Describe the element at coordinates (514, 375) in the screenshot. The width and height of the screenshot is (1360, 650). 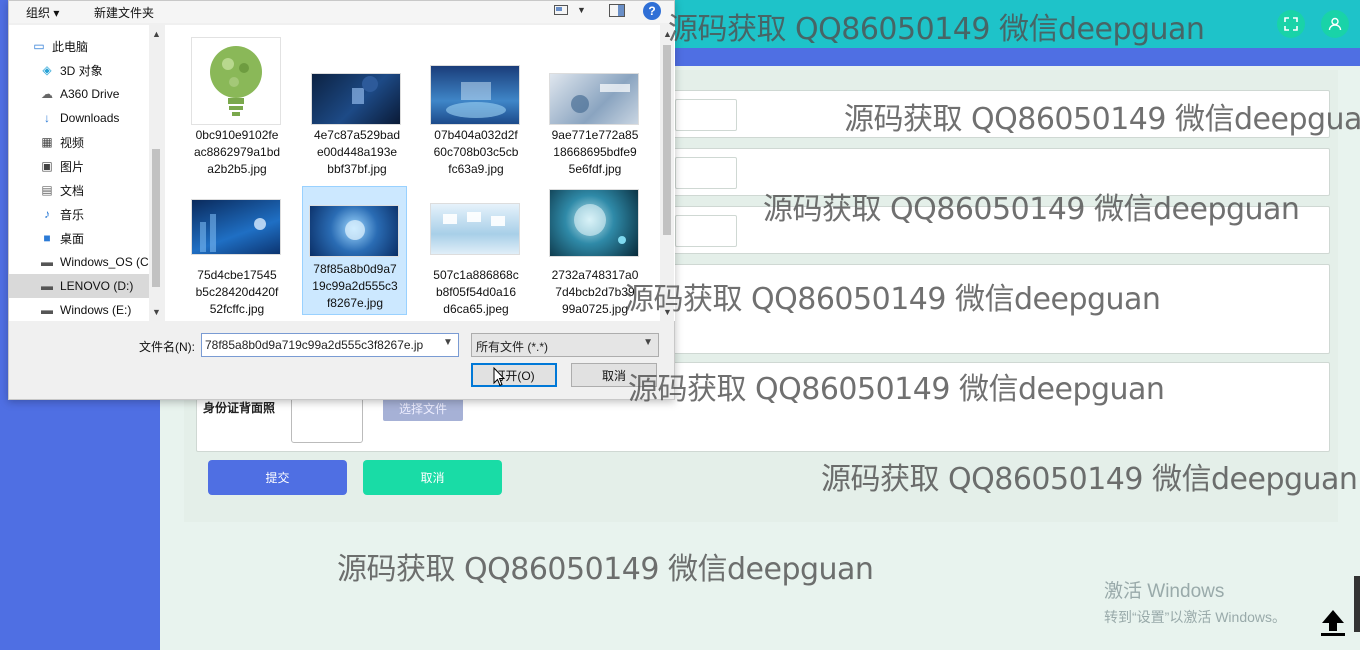
I see `open-button: 打开(O)` at that location.